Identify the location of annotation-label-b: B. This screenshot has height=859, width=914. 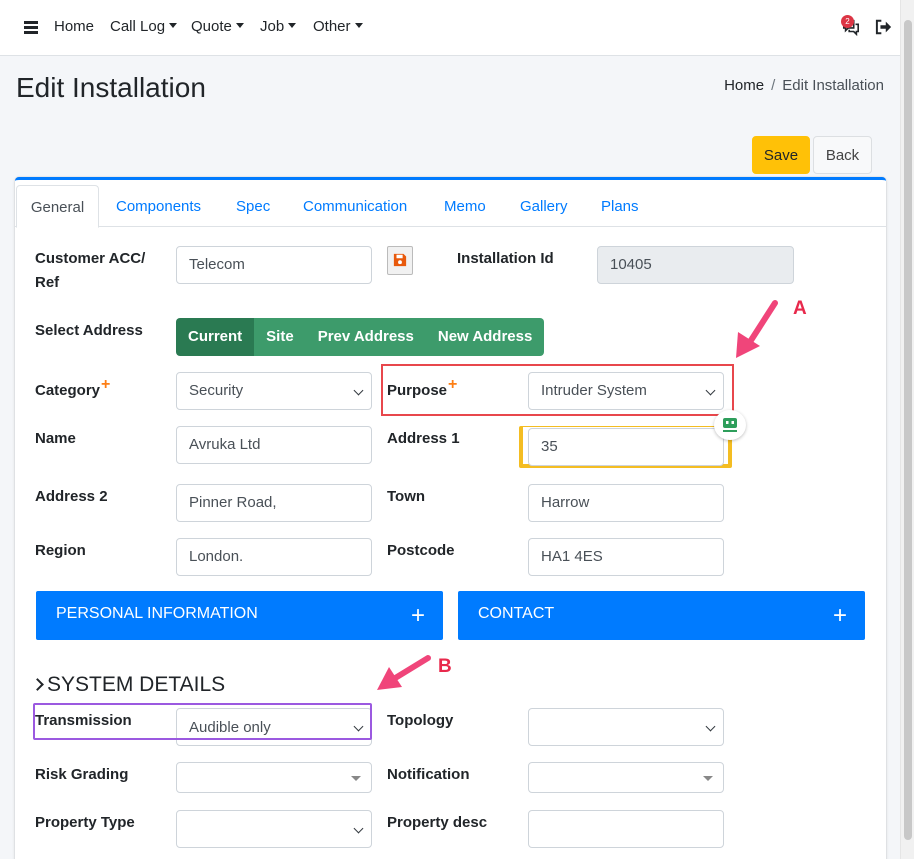
(445, 666).